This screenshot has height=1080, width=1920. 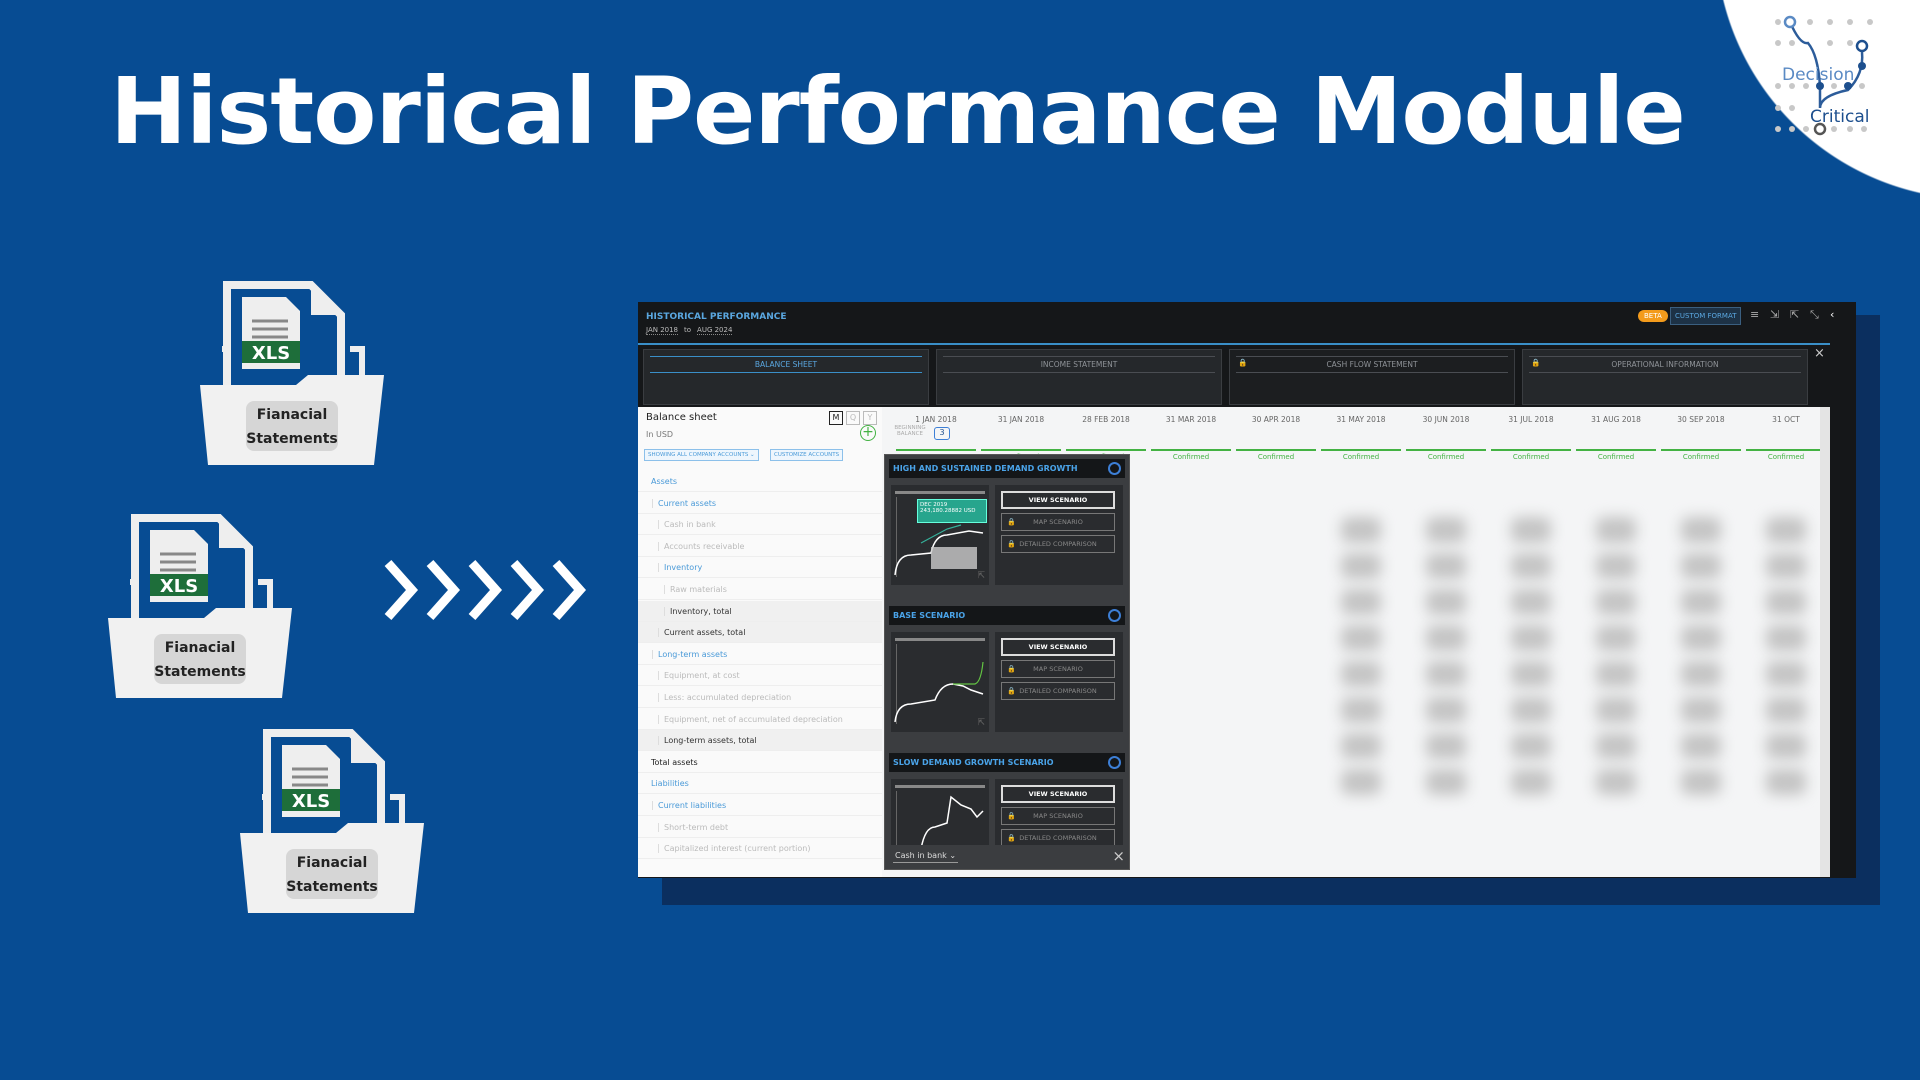 I want to click on customize-accounts-button: CUSTOMIZE ACCOUNTS, so click(x=807, y=455).